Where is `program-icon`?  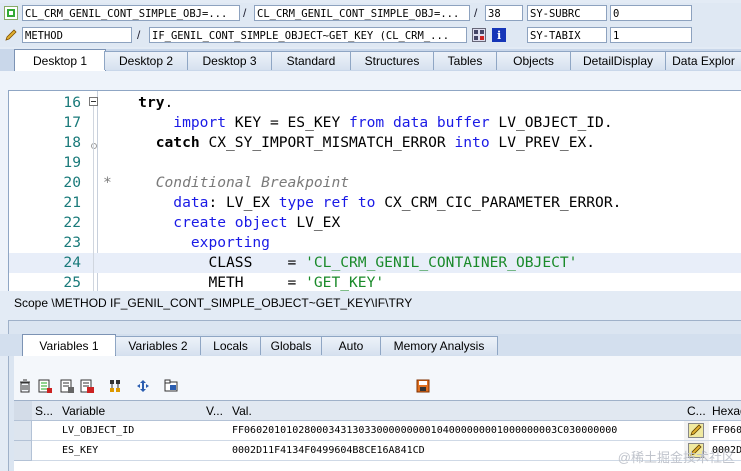
program-icon is located at coordinates (11, 13).